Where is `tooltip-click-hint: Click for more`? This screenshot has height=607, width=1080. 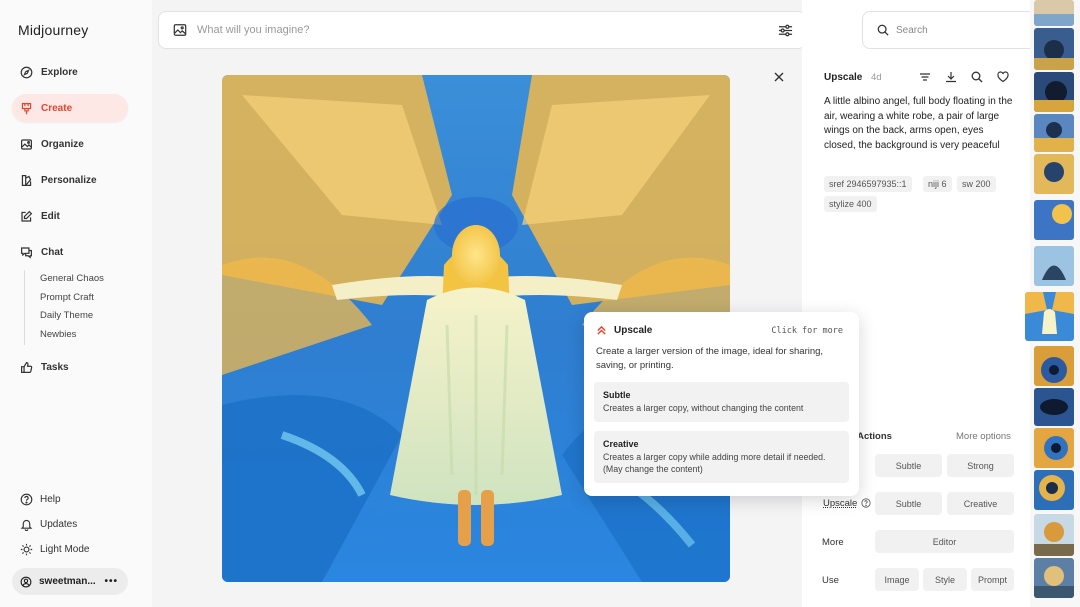
tooltip-click-hint: Click for more is located at coordinates (807, 331).